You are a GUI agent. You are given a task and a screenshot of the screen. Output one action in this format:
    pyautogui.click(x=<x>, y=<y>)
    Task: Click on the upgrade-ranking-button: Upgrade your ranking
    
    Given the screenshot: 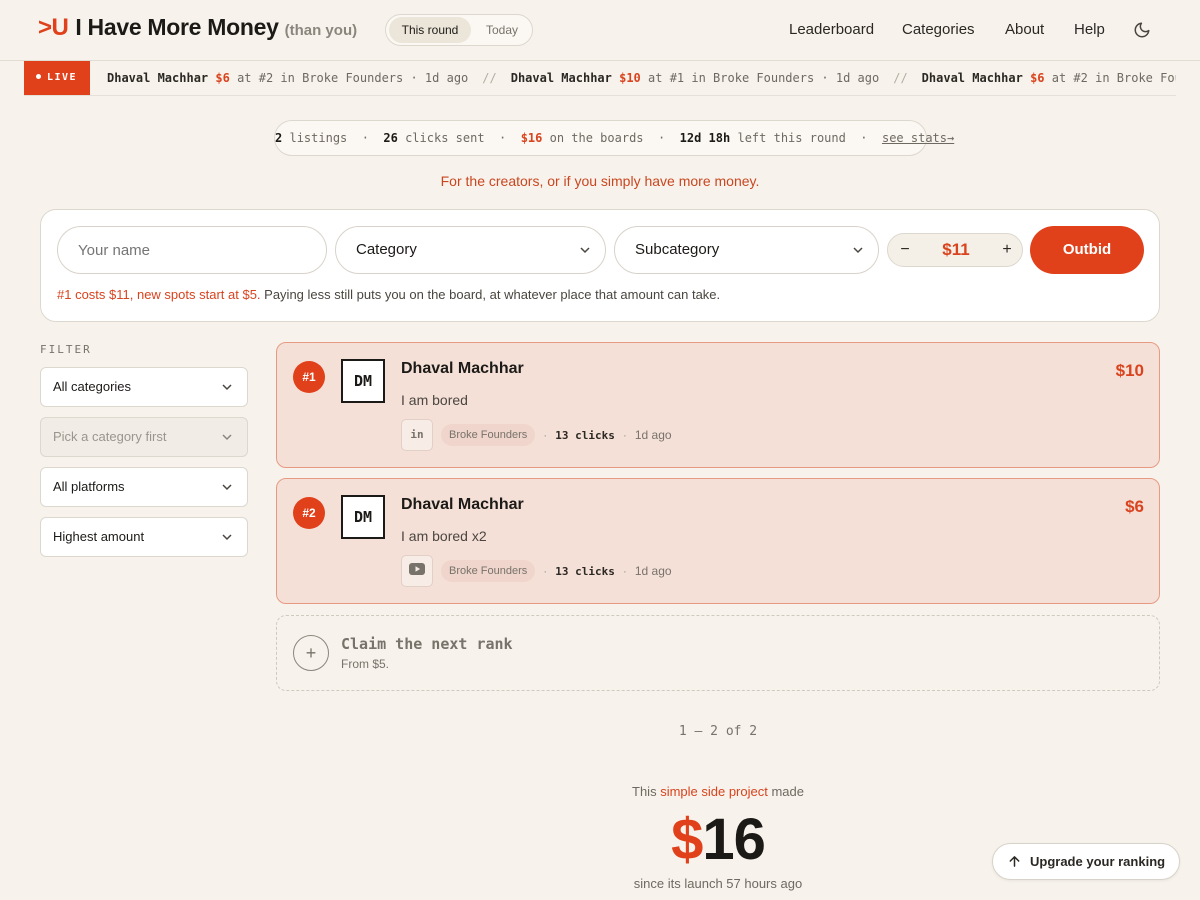 What is the action you would take?
    pyautogui.click(x=1086, y=861)
    